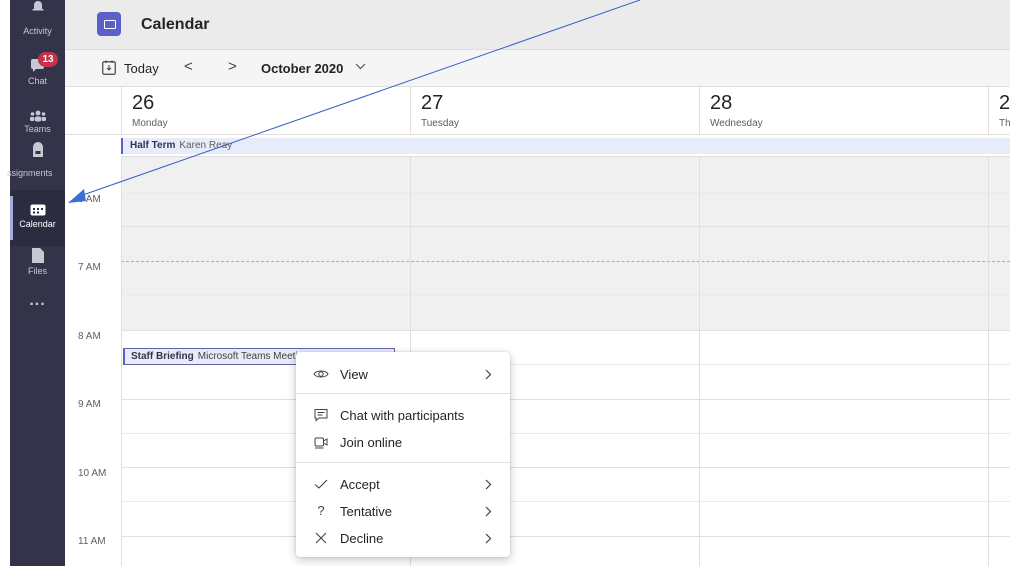 This screenshot has width=1010, height=566. What do you see at coordinates (150, 123) in the screenshot?
I see `day-name: Monday` at bounding box center [150, 123].